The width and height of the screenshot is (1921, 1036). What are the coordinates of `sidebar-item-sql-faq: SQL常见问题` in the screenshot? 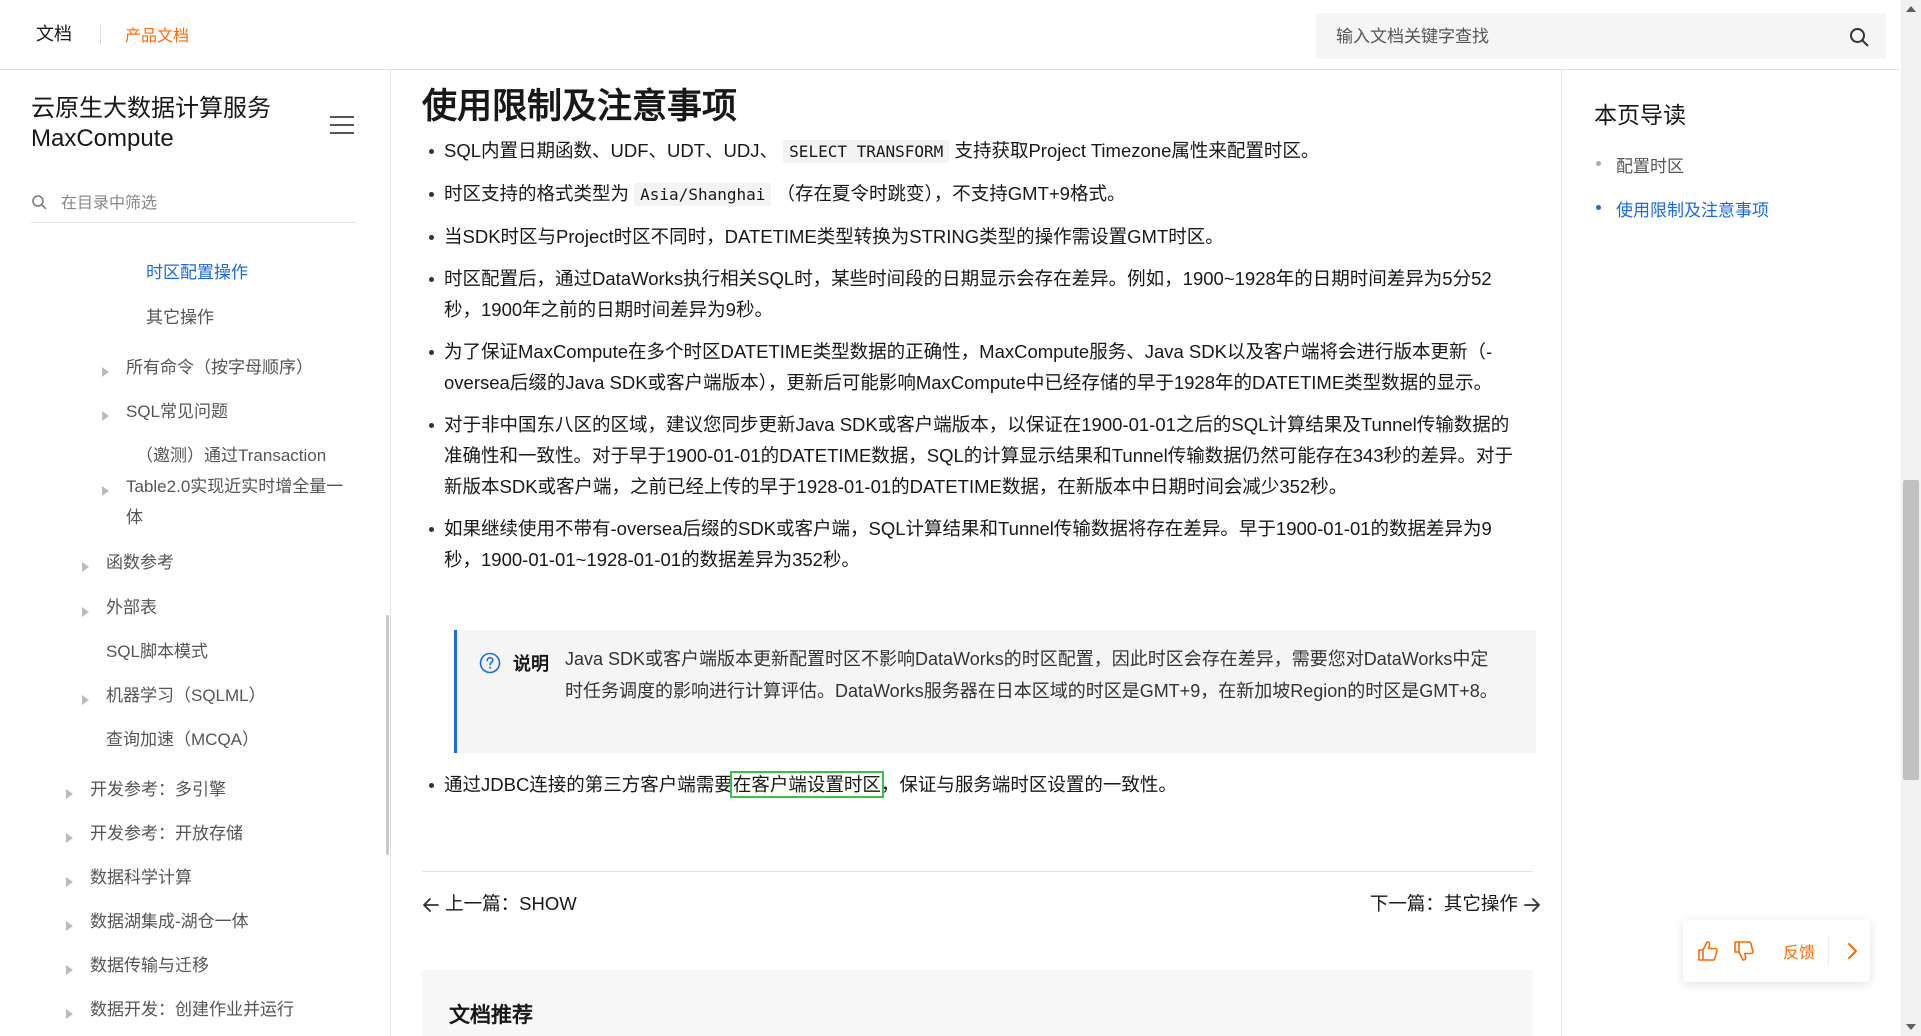 It's located at (177, 411).